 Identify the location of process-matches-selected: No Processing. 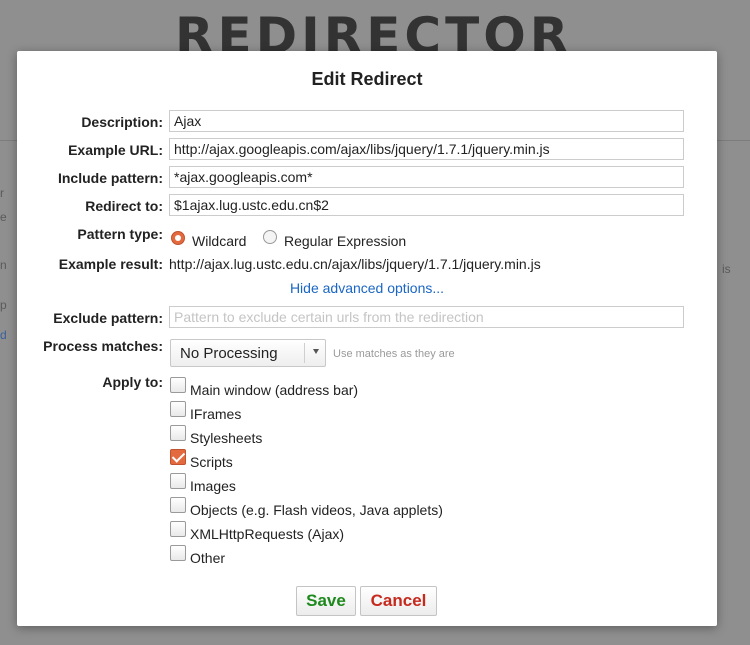
(229, 353).